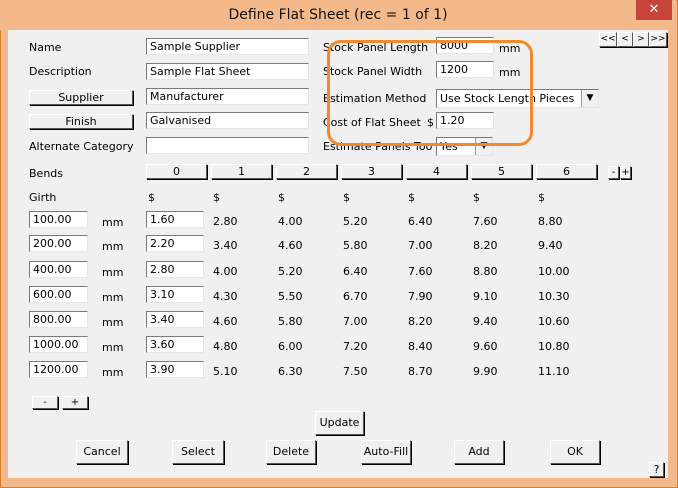 The height and width of the screenshot is (488, 678). I want to click on alt-category-field, so click(227, 145).